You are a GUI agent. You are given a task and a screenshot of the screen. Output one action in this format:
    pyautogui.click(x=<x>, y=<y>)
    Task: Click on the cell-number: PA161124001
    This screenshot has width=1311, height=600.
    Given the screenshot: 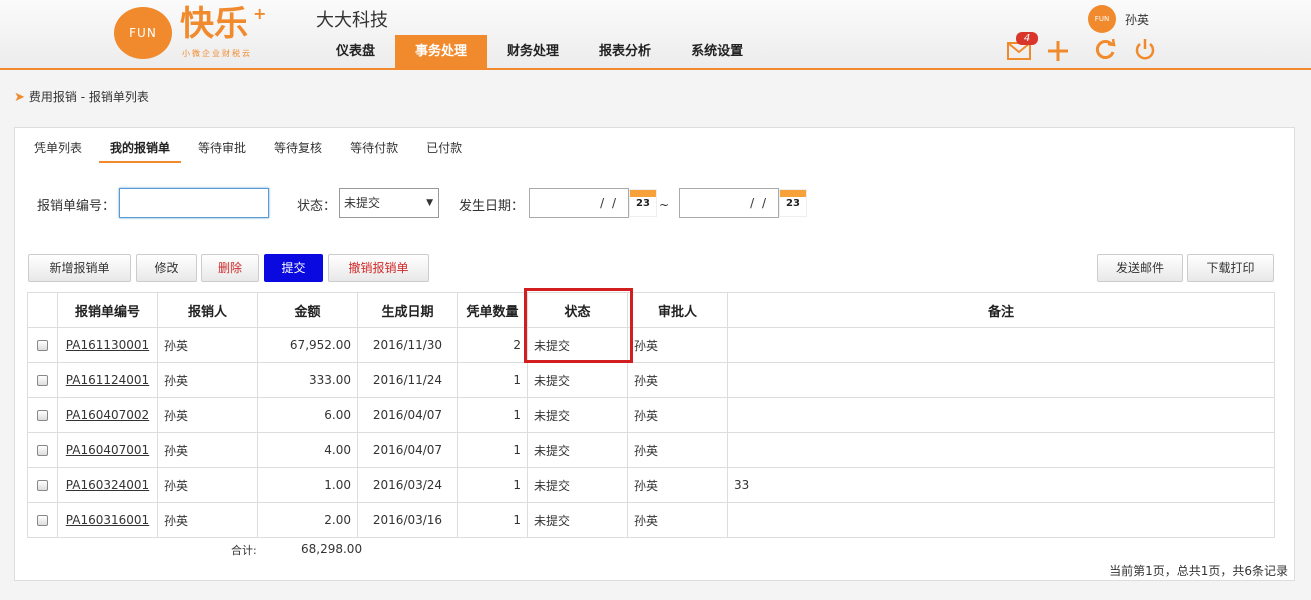 What is the action you would take?
    pyautogui.click(x=107, y=380)
    